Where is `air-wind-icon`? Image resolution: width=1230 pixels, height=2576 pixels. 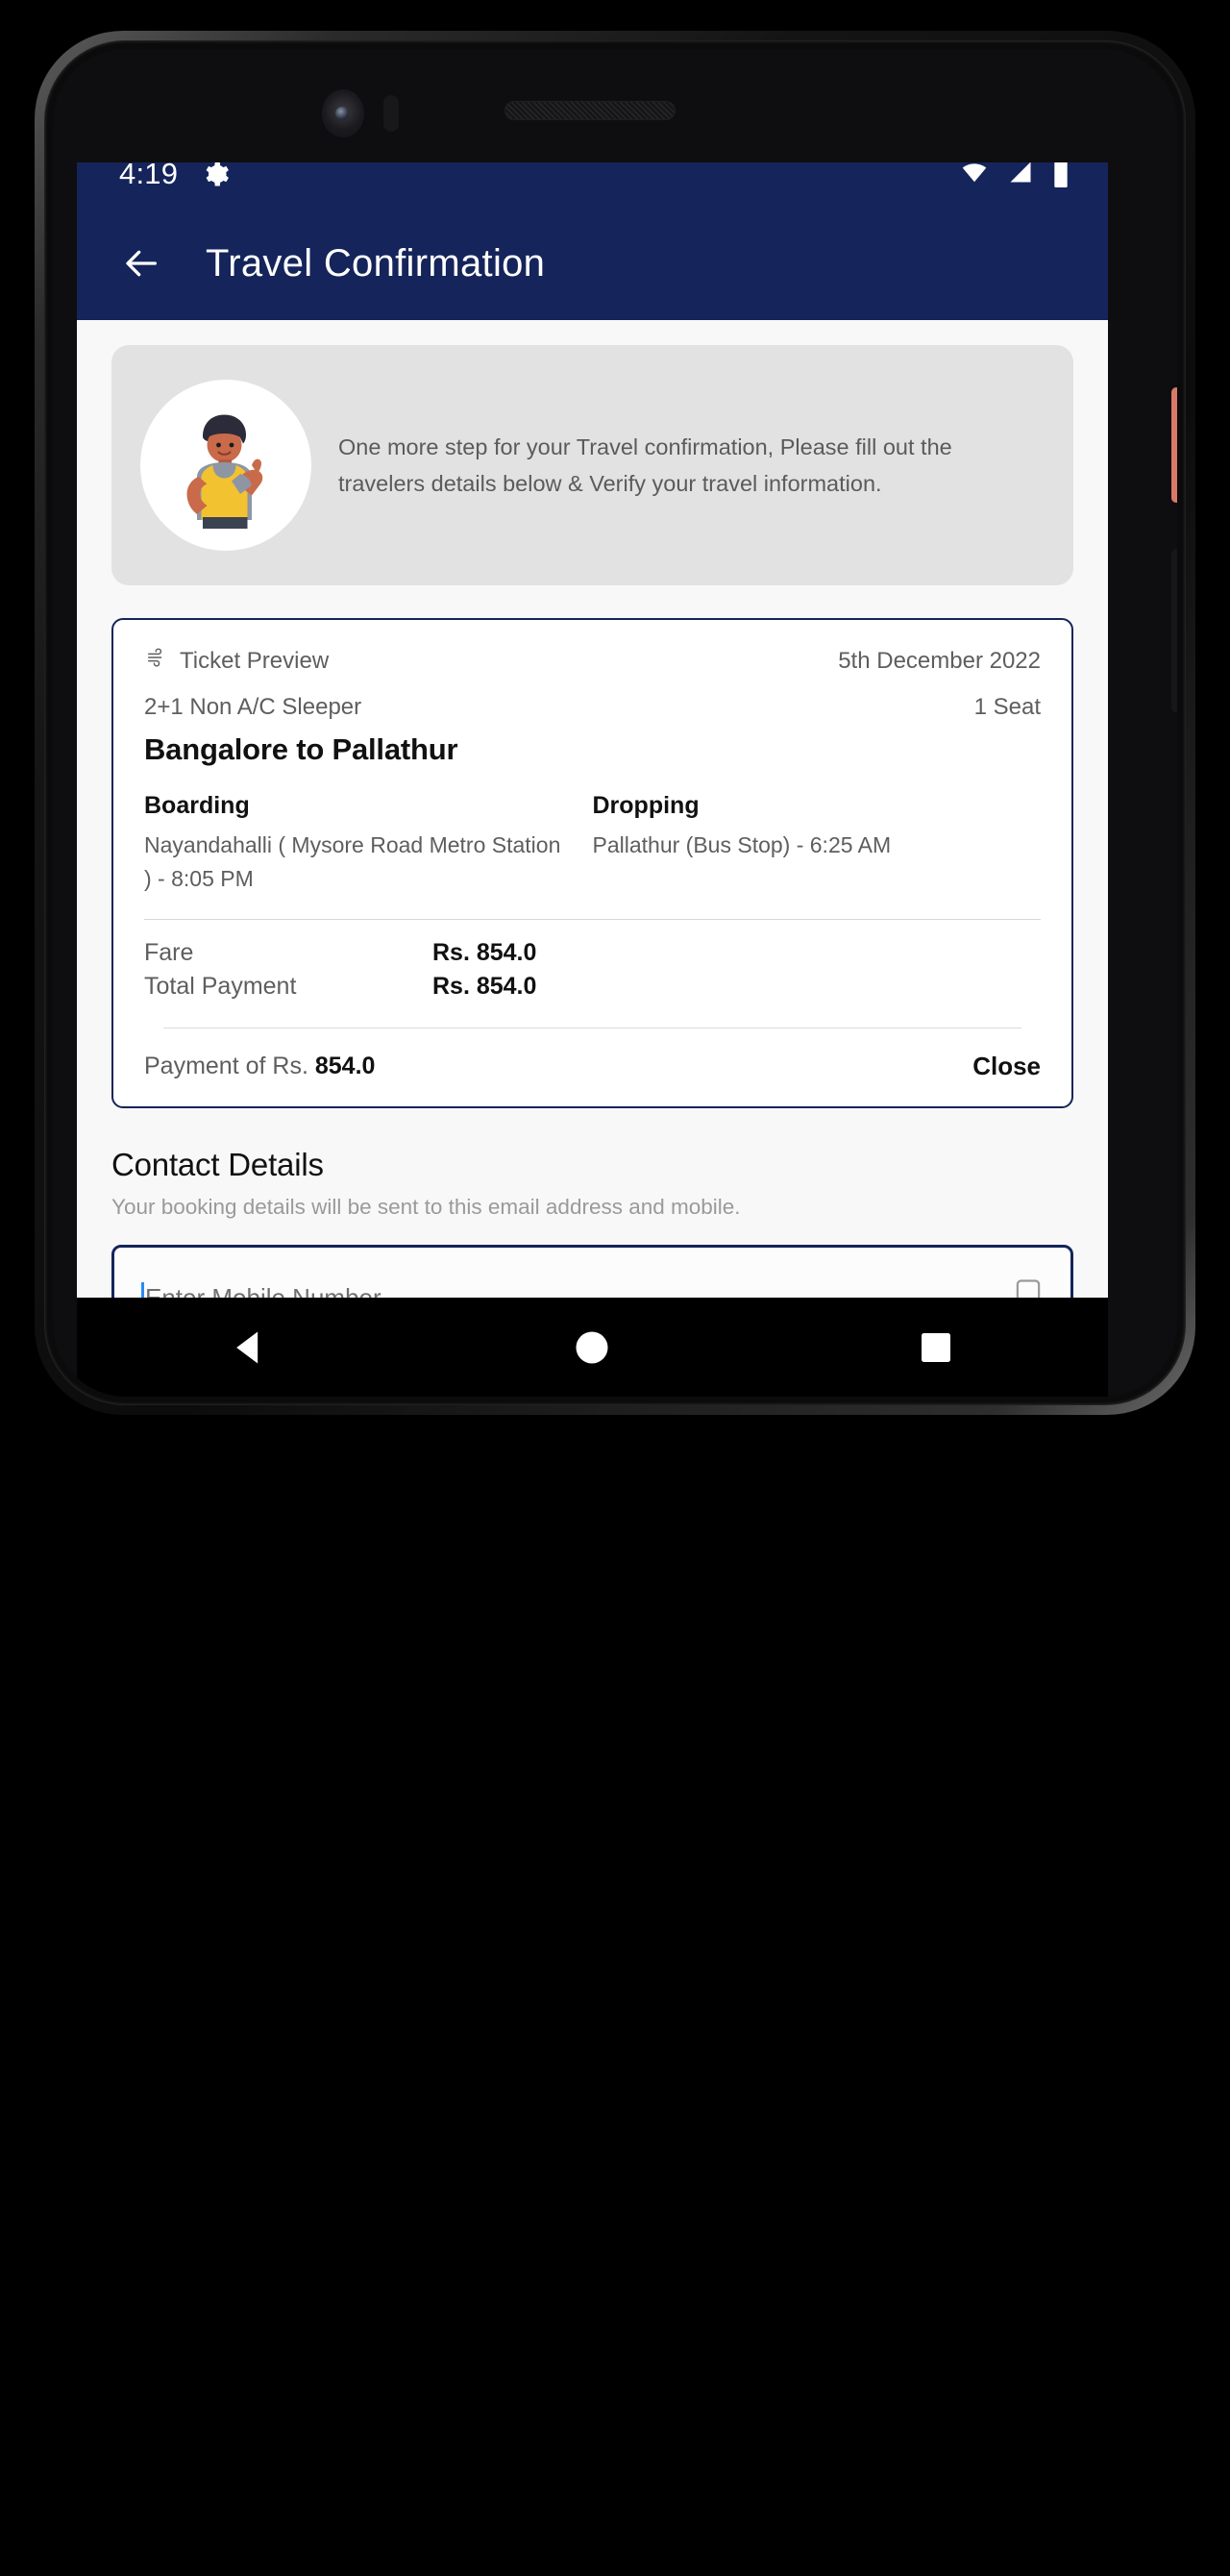
air-wind-icon is located at coordinates (156, 661).